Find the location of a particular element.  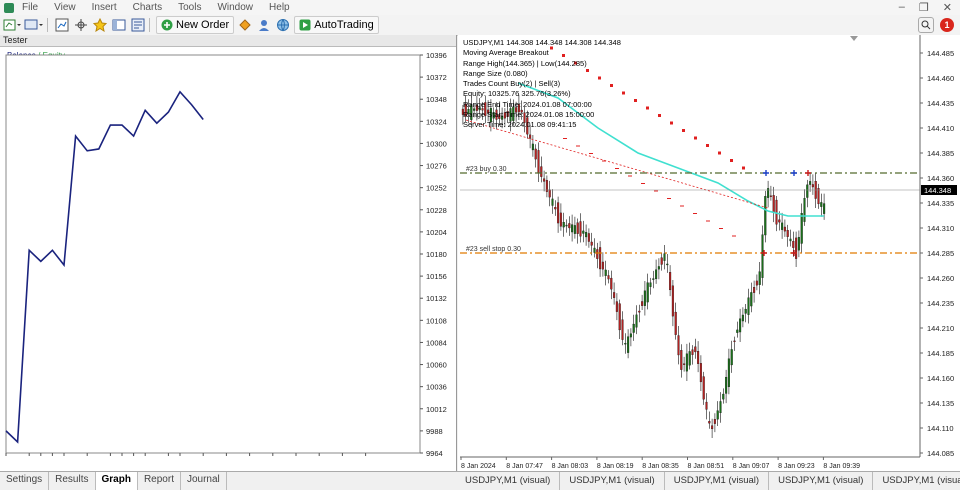

tab-report: Report is located at coordinates (159, 481).